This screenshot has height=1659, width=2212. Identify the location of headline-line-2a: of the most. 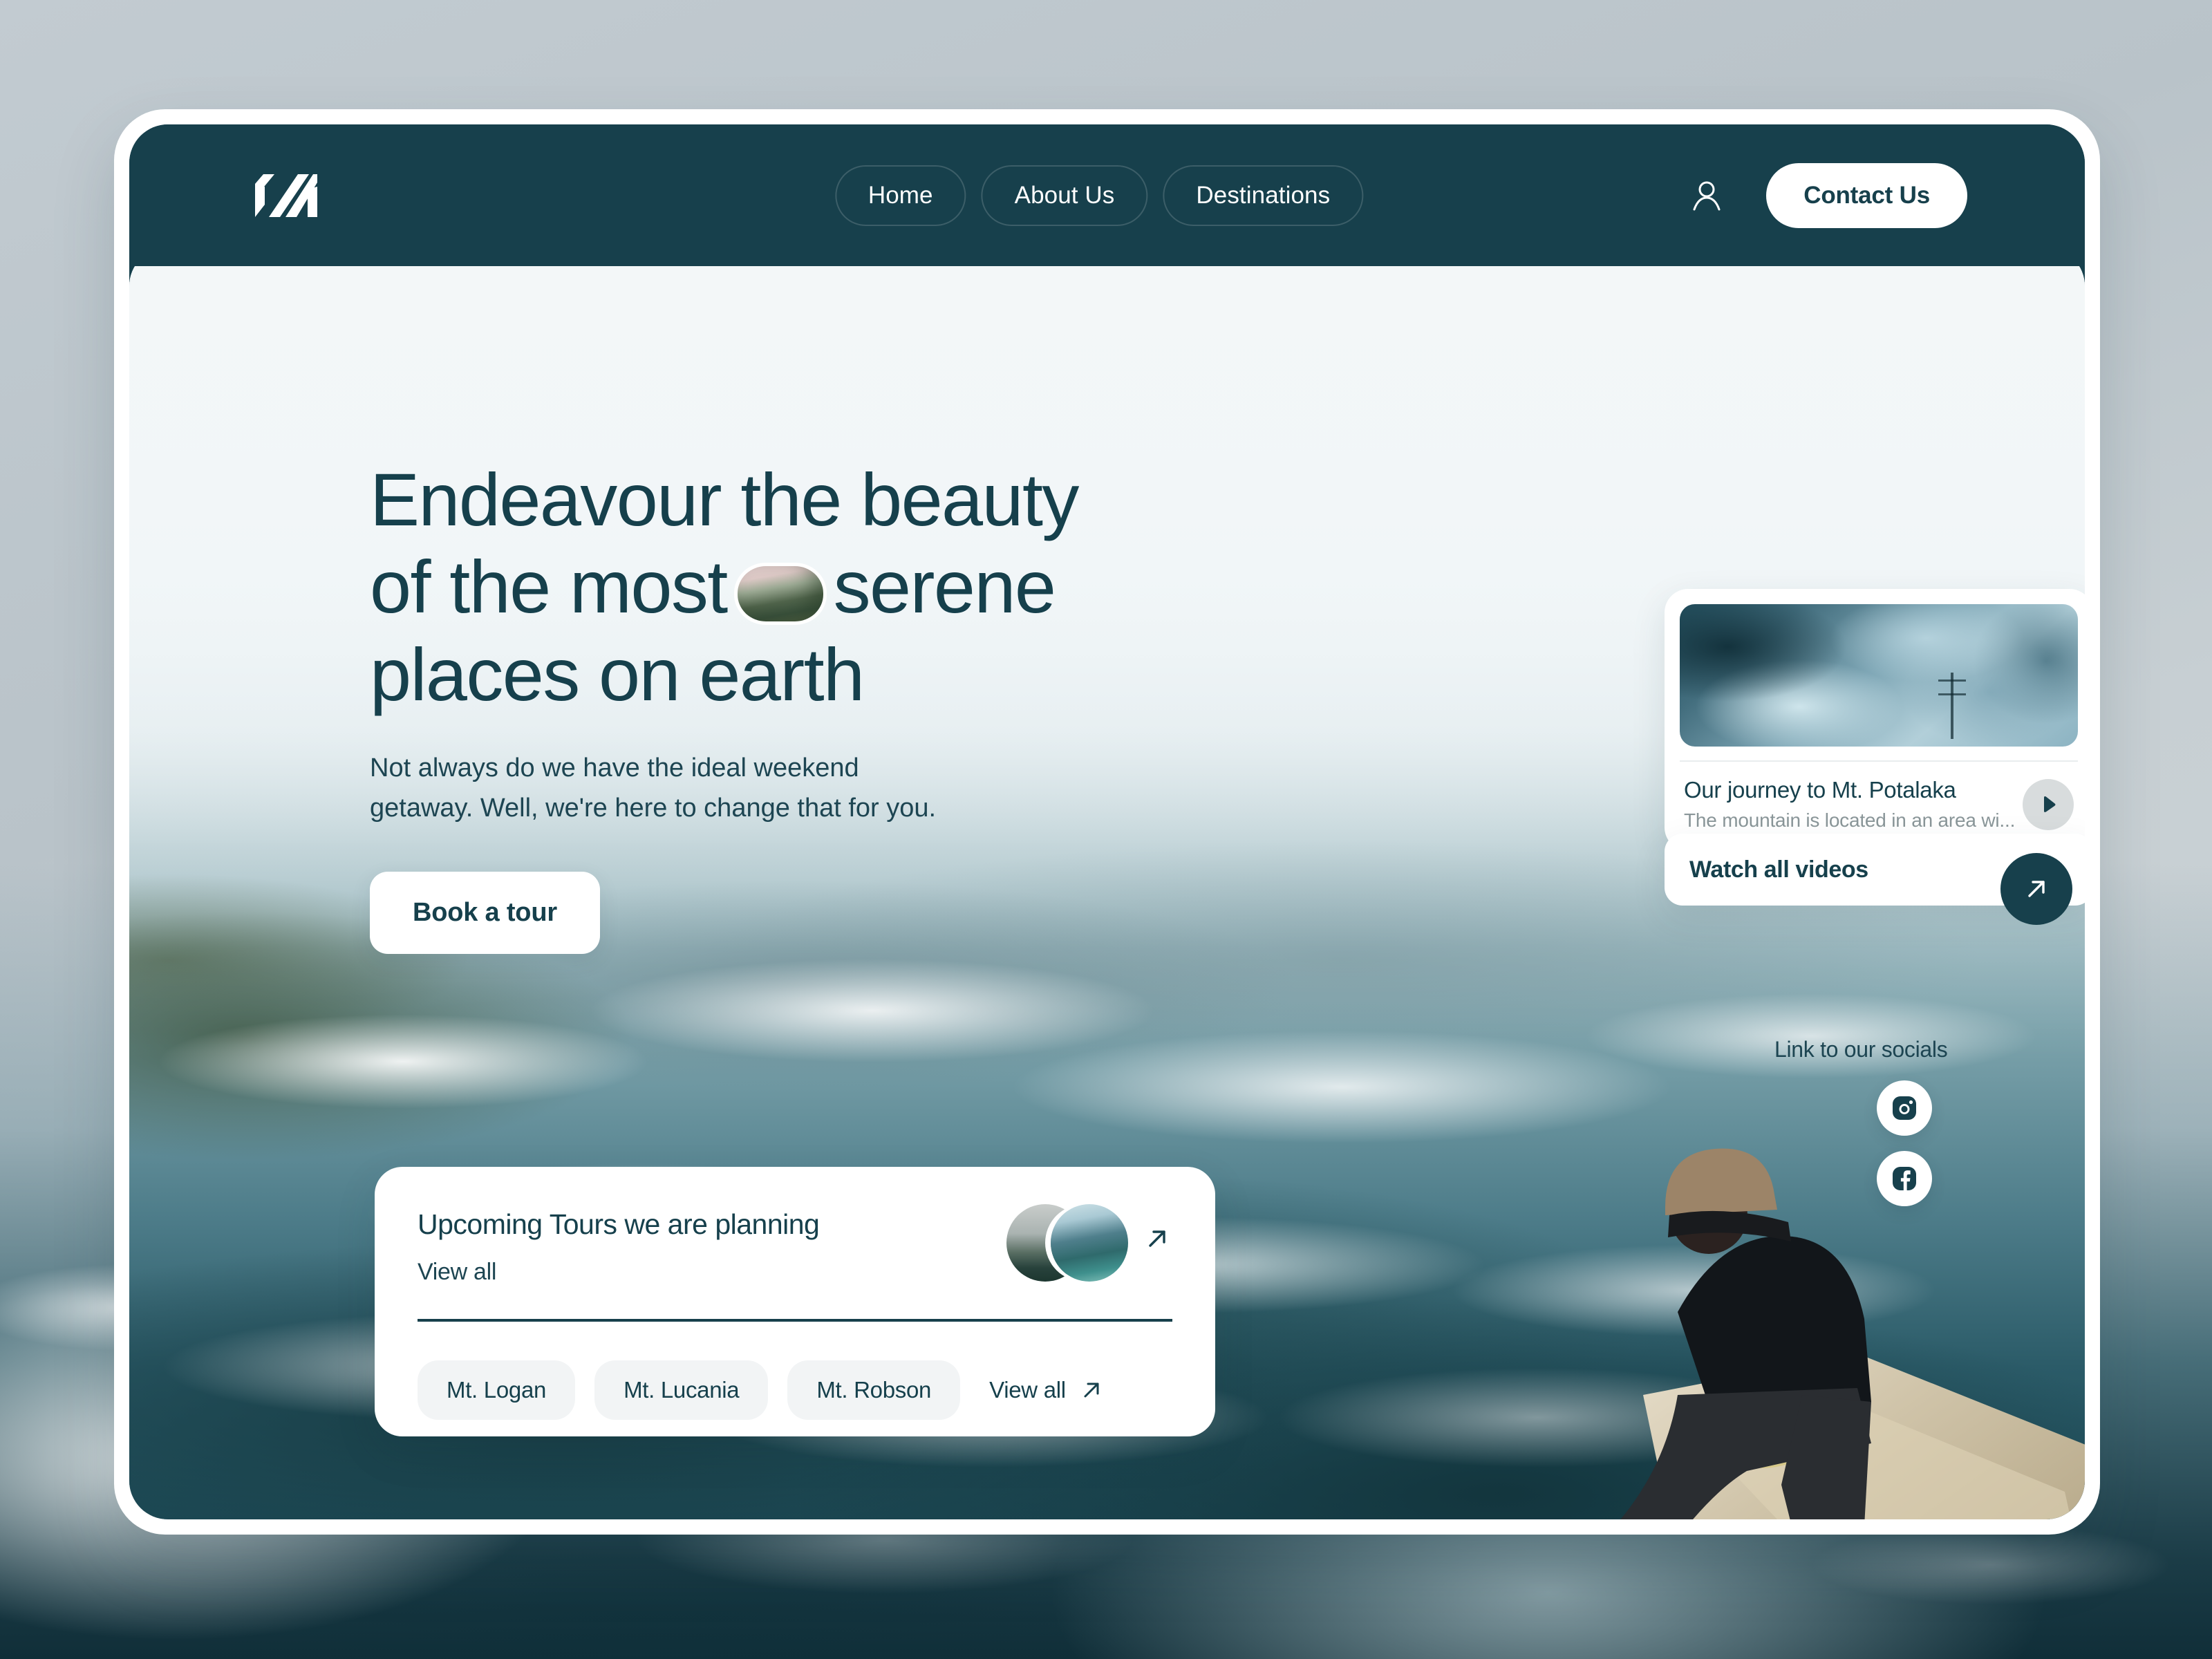
(549, 587).